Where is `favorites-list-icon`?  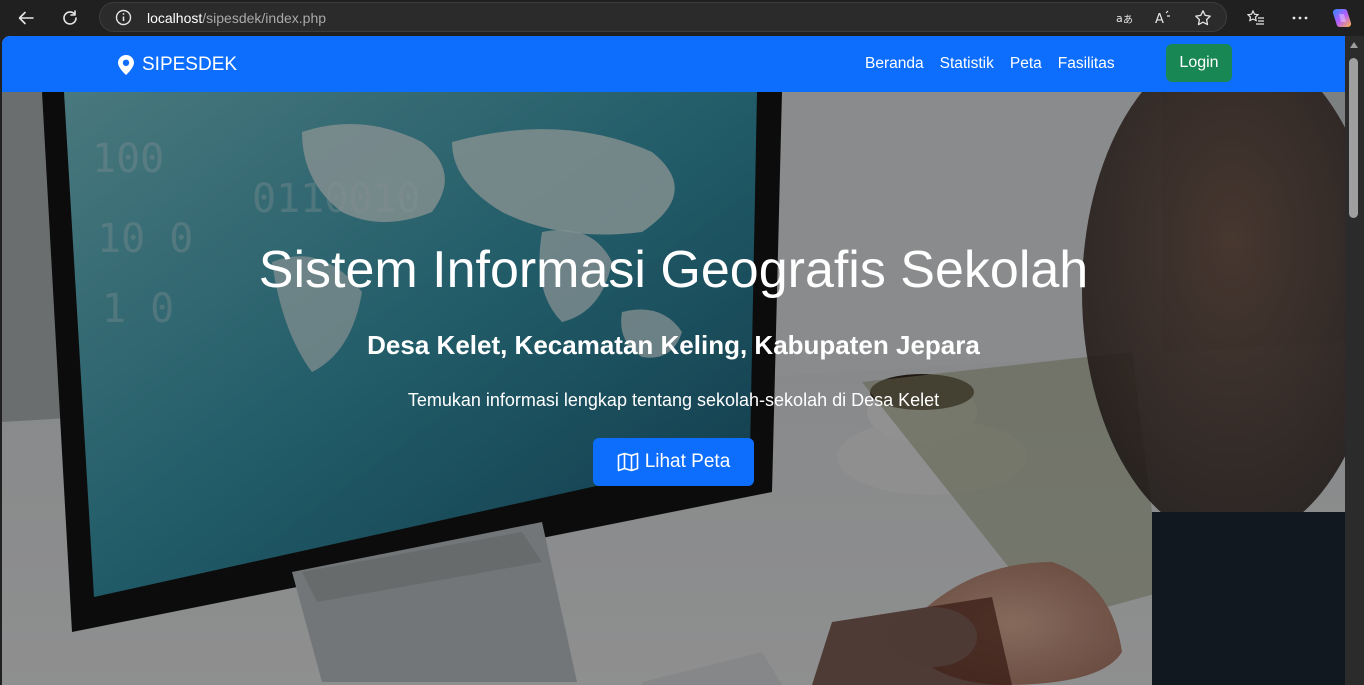 favorites-list-icon is located at coordinates (1255, 17).